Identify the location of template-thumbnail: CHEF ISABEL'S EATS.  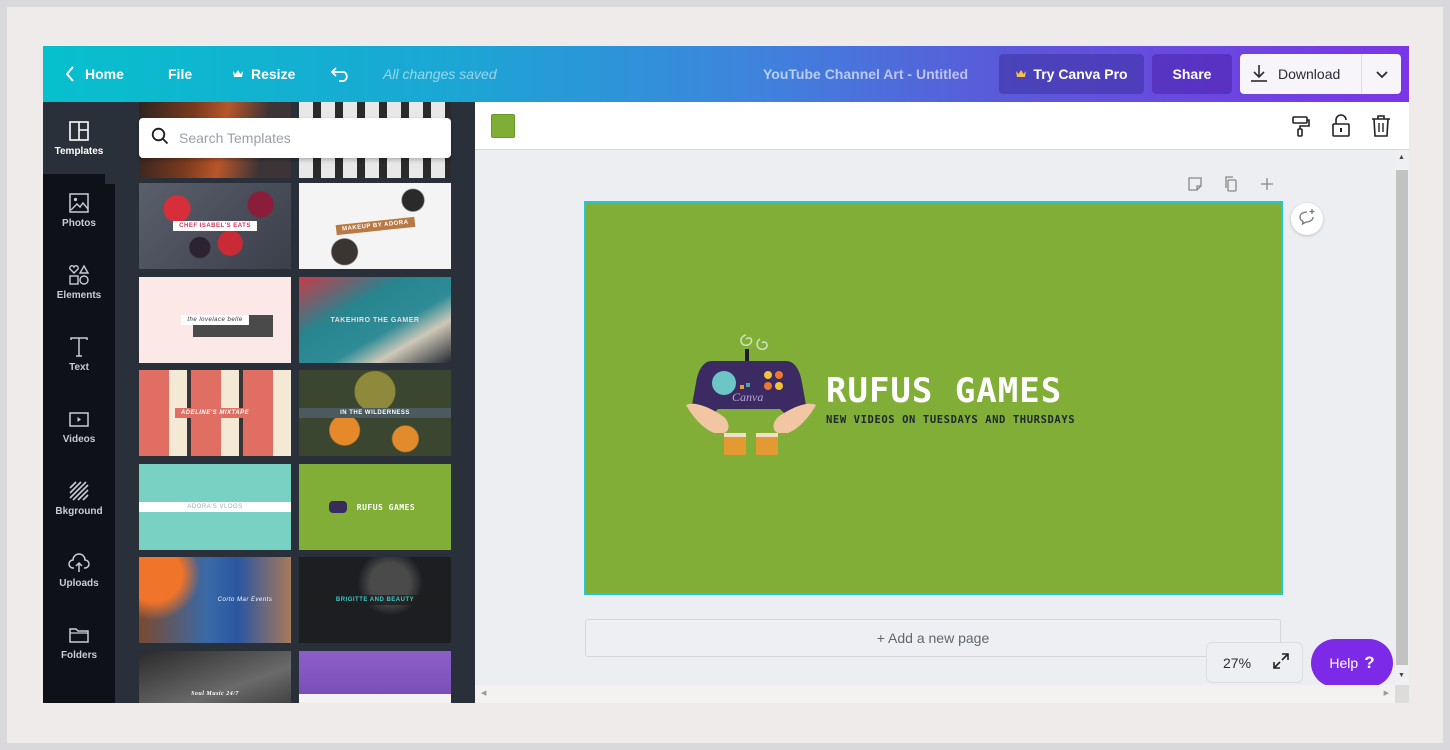
(215, 226).